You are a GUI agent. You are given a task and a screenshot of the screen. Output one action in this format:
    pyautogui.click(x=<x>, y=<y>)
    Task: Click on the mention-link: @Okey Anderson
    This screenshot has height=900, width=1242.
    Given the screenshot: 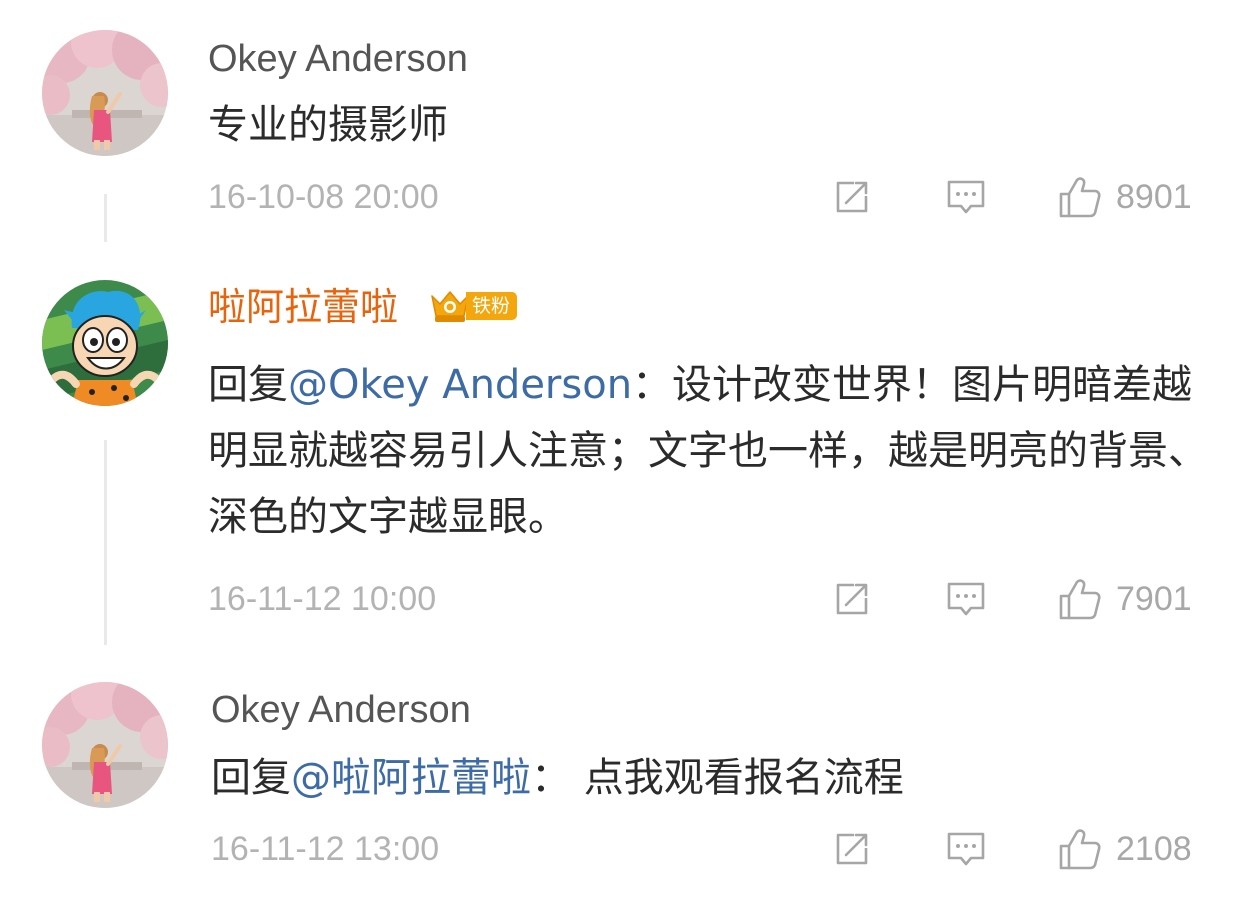 What is the action you would take?
    pyautogui.click(x=460, y=385)
    